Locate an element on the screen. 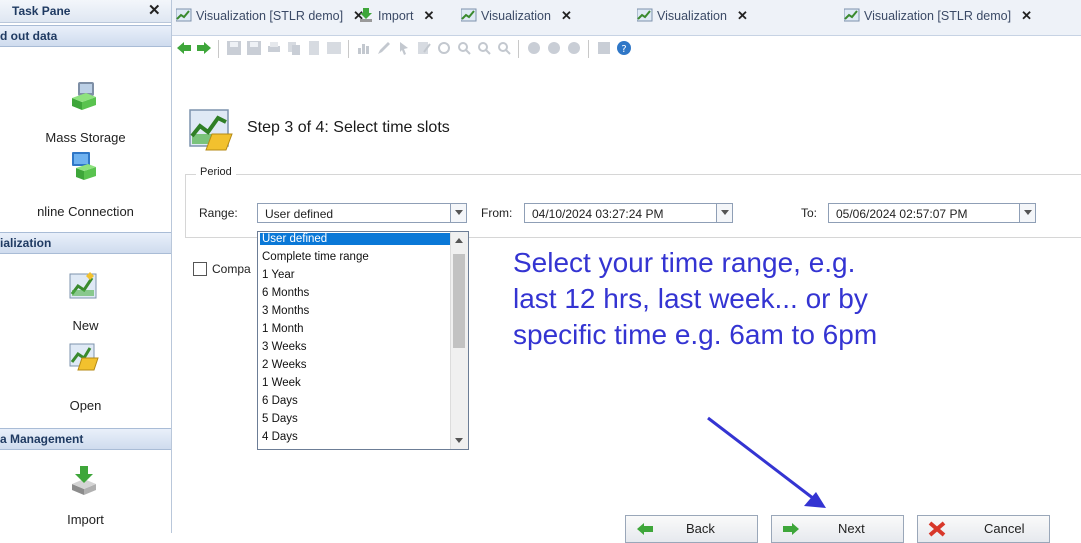  pen-icon is located at coordinates (384, 48).